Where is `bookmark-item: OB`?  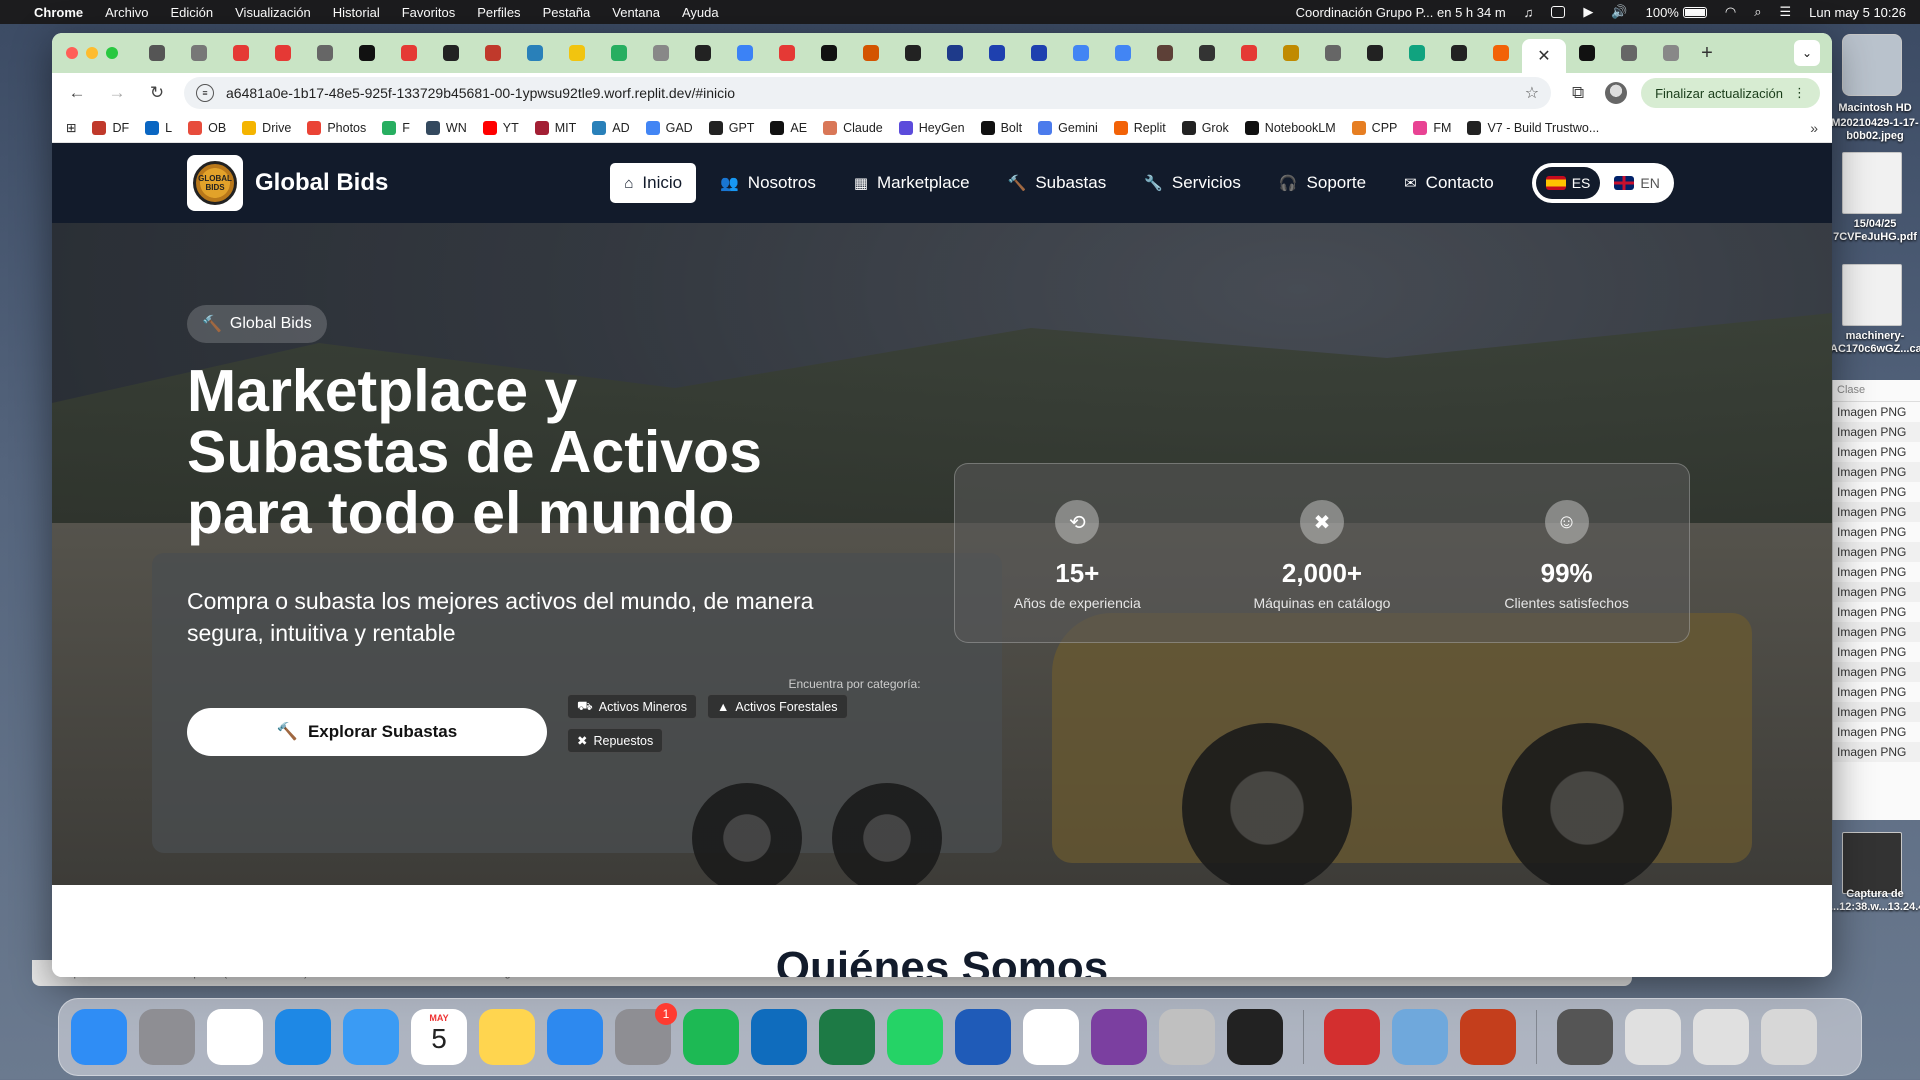
bookmark-item: OB is located at coordinates (207, 127).